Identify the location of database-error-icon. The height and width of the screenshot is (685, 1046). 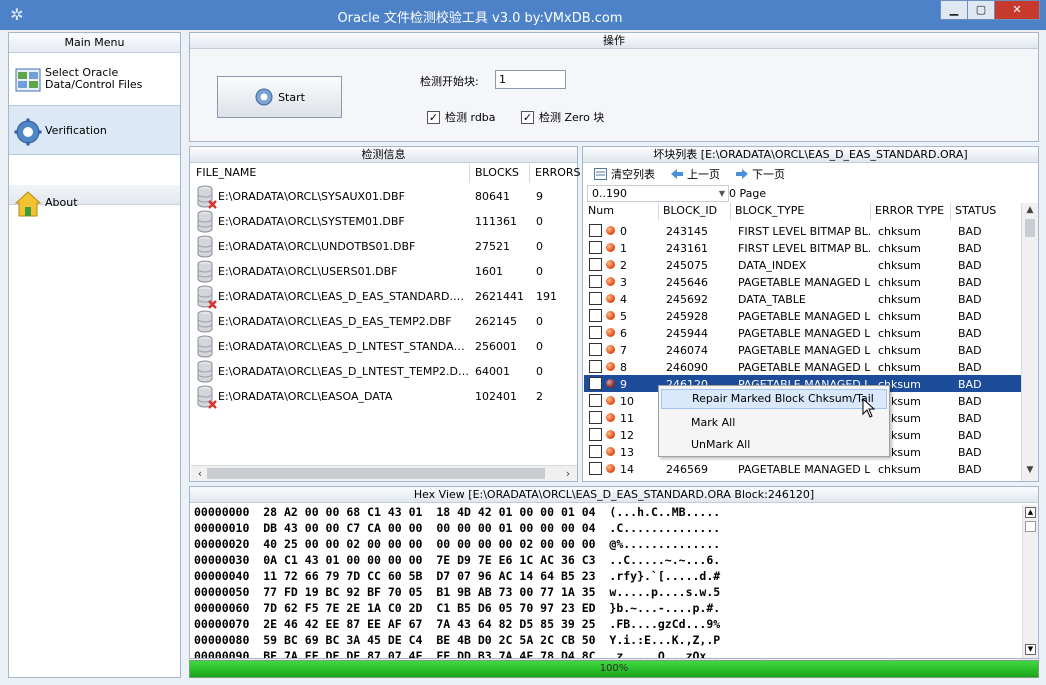
(207, 197).